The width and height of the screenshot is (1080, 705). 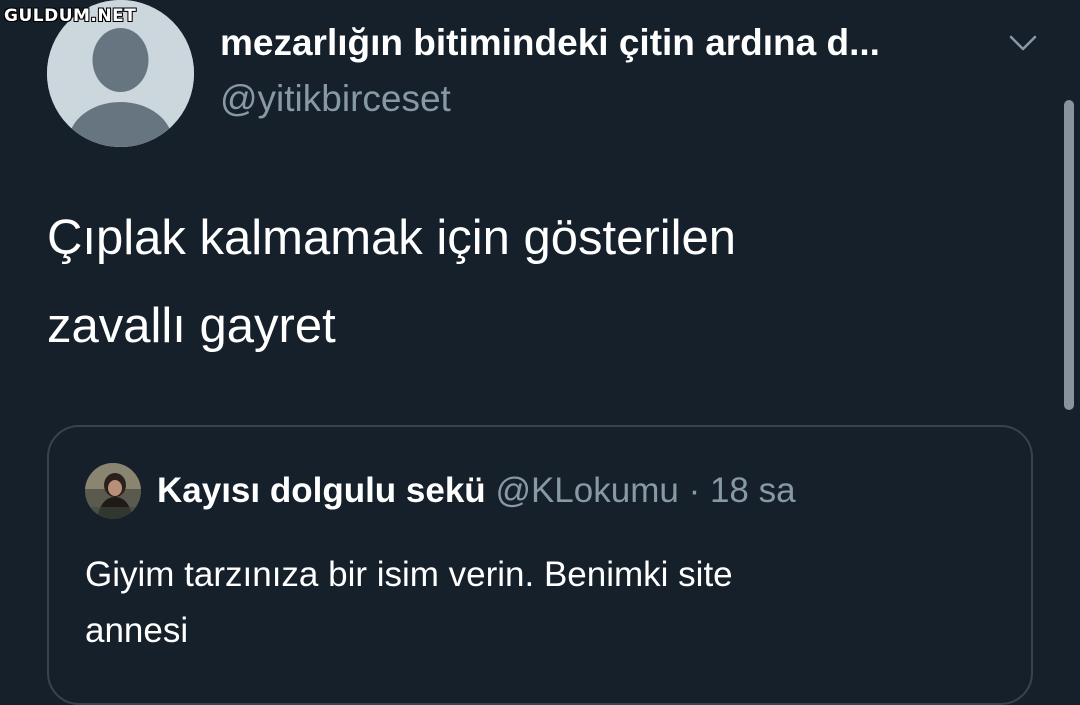 I want to click on quoted-text-line: annesi, so click(x=137, y=630).